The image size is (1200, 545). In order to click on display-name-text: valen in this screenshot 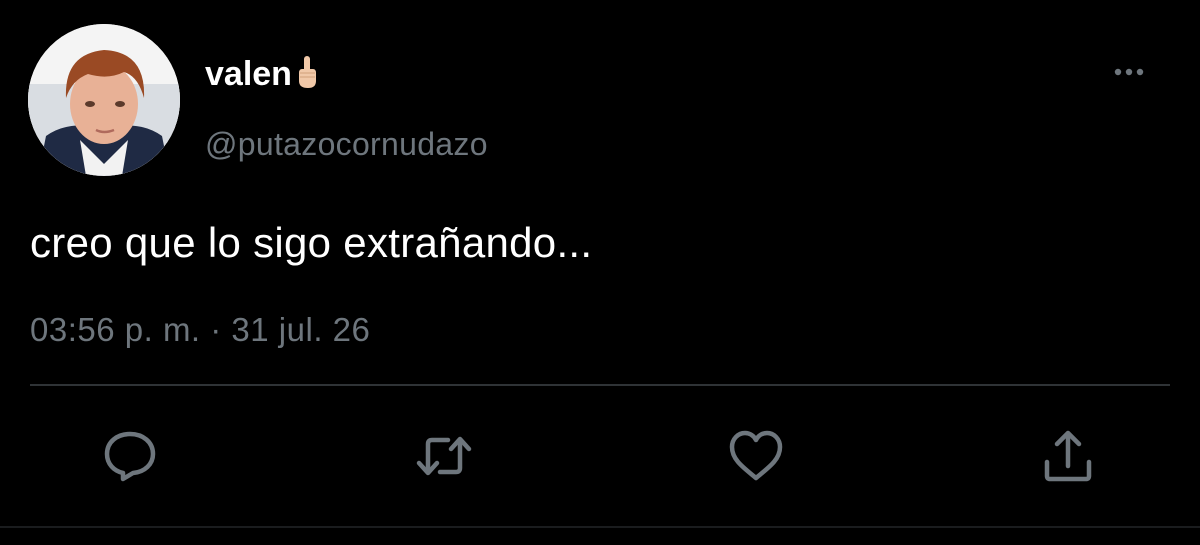, I will do `click(248, 74)`.